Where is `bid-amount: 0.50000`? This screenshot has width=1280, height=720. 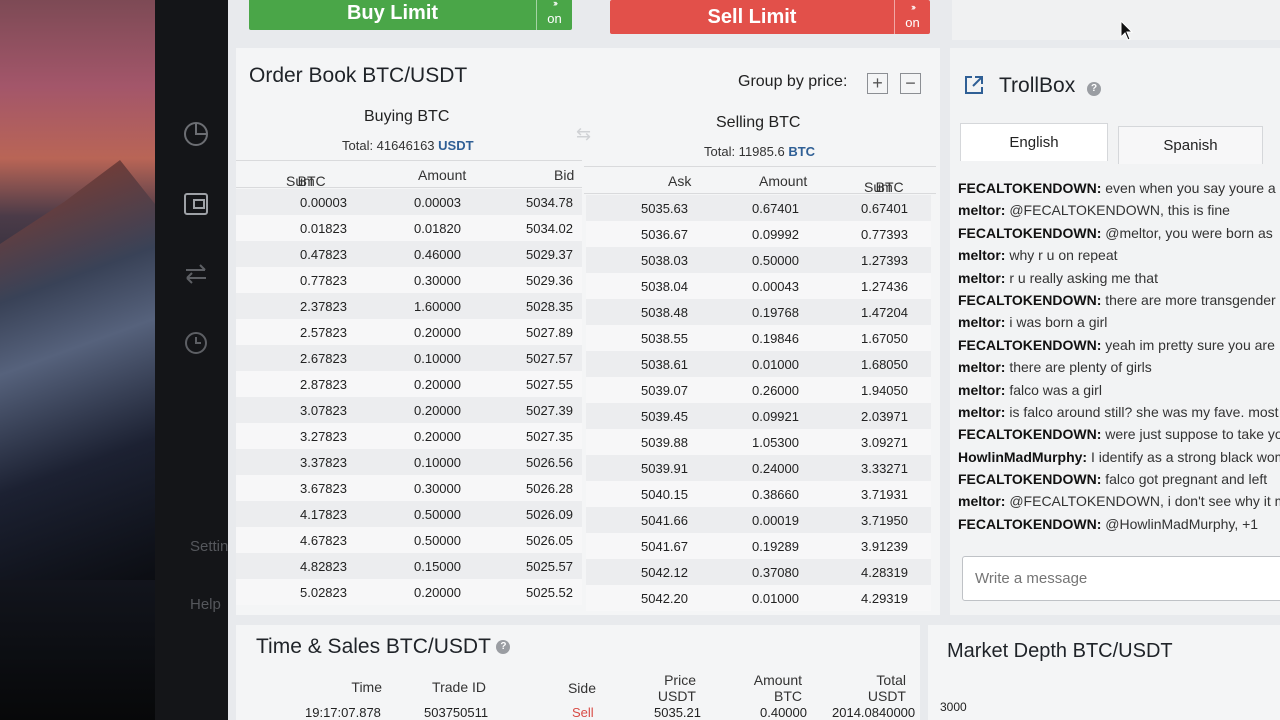 bid-amount: 0.50000 is located at coordinates (437, 540).